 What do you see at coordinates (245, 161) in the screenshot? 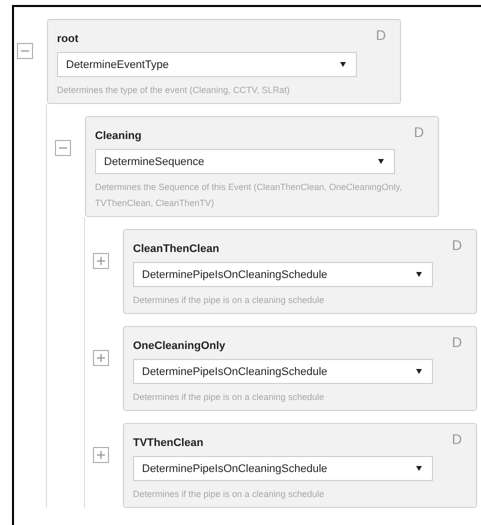
I see `rule-dropdown: DetermineSequence` at bounding box center [245, 161].